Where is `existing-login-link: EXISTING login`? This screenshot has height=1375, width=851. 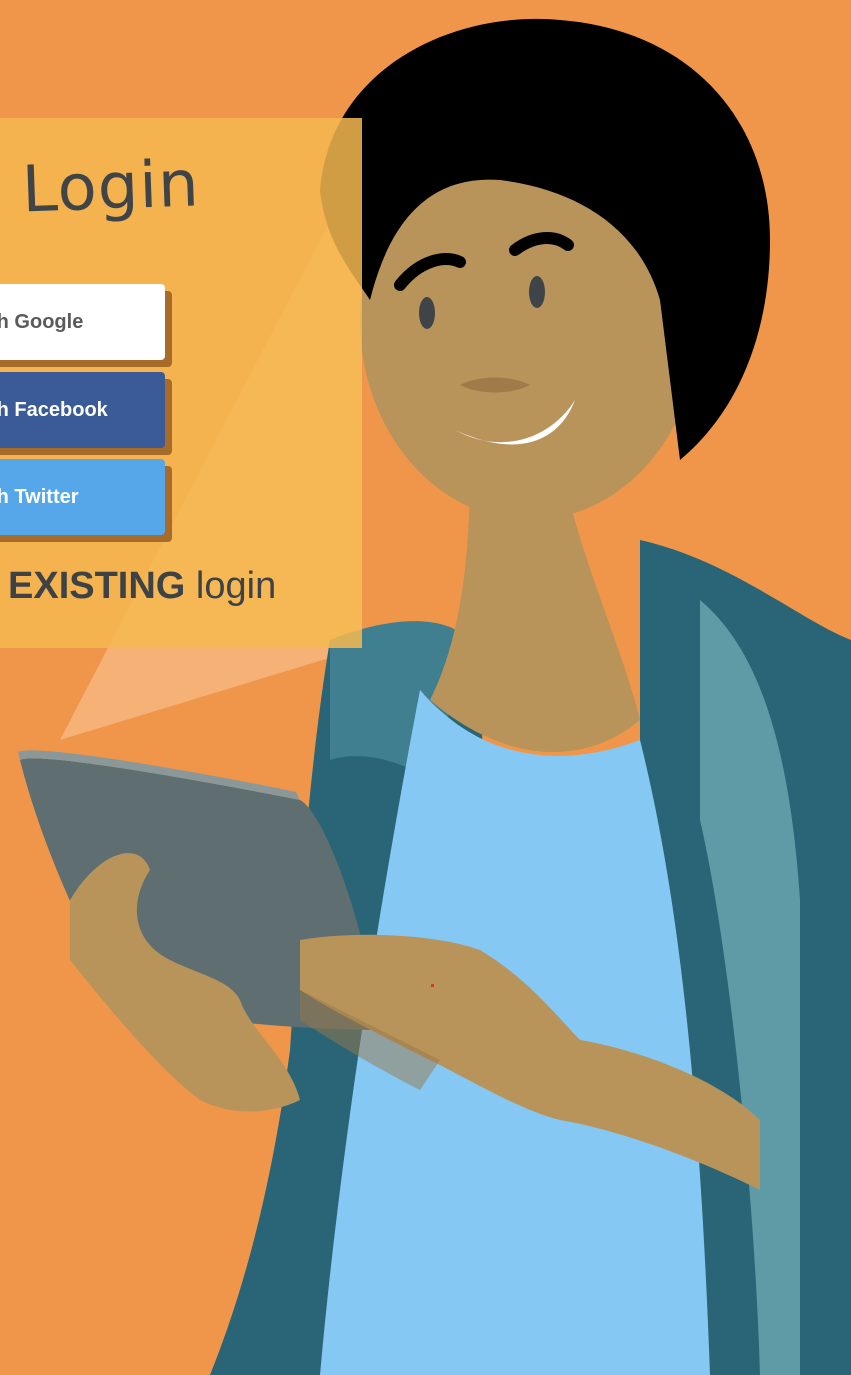 existing-login-link: EXISTING login is located at coordinates (142, 586).